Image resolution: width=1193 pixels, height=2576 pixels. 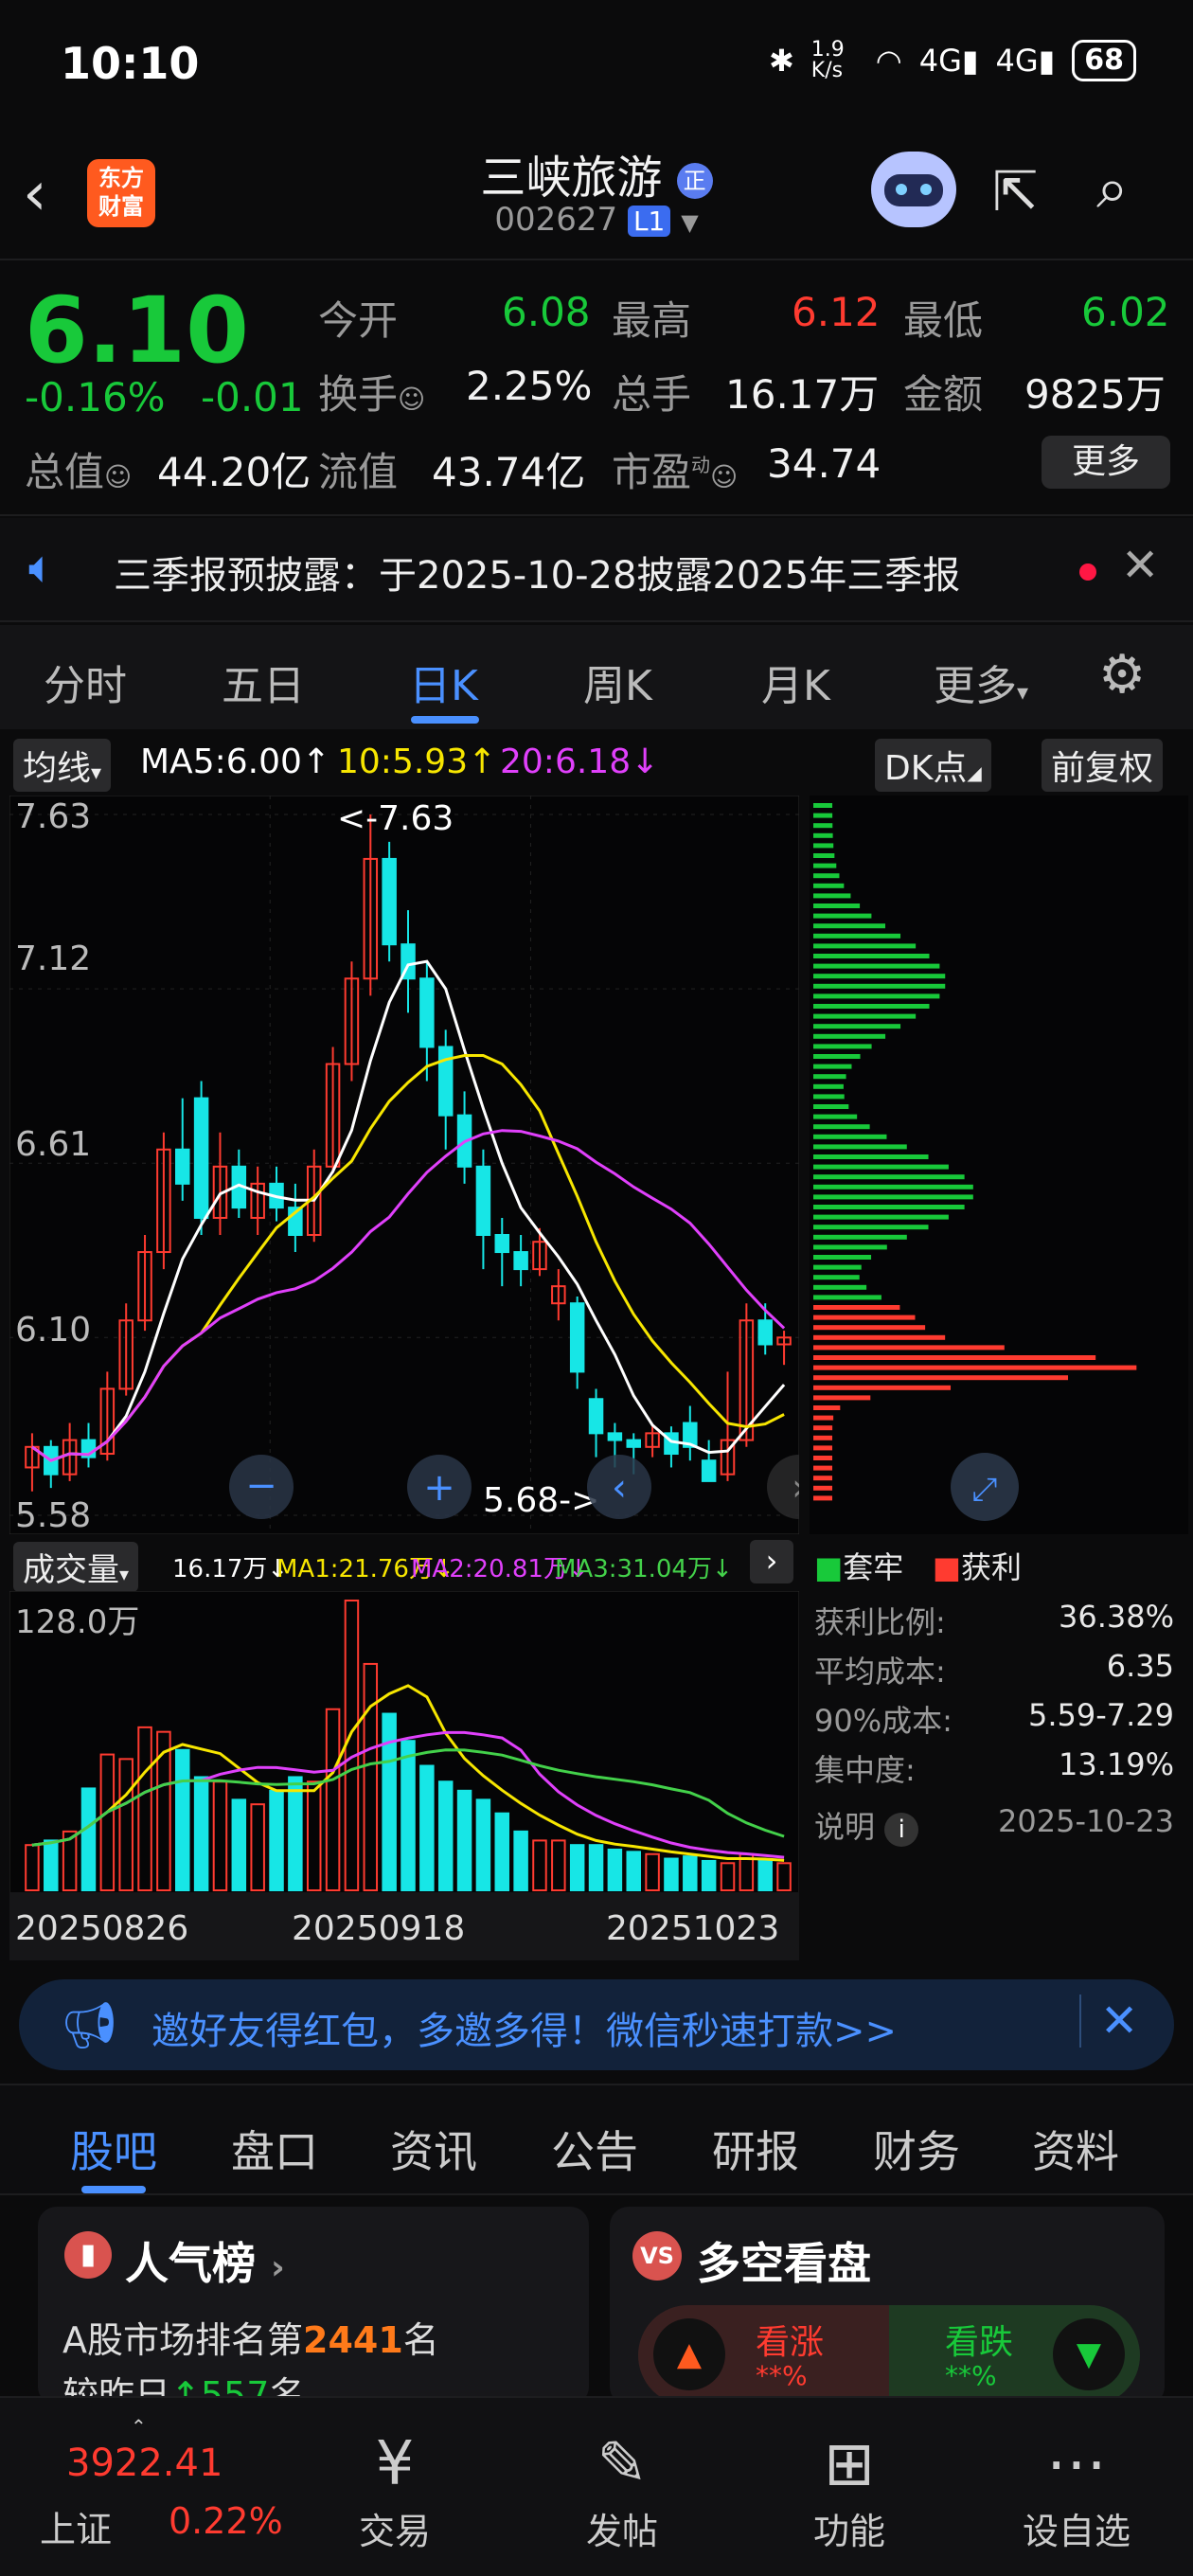 What do you see at coordinates (985, 1487) in the screenshot?
I see `expand-button: ⤢` at bounding box center [985, 1487].